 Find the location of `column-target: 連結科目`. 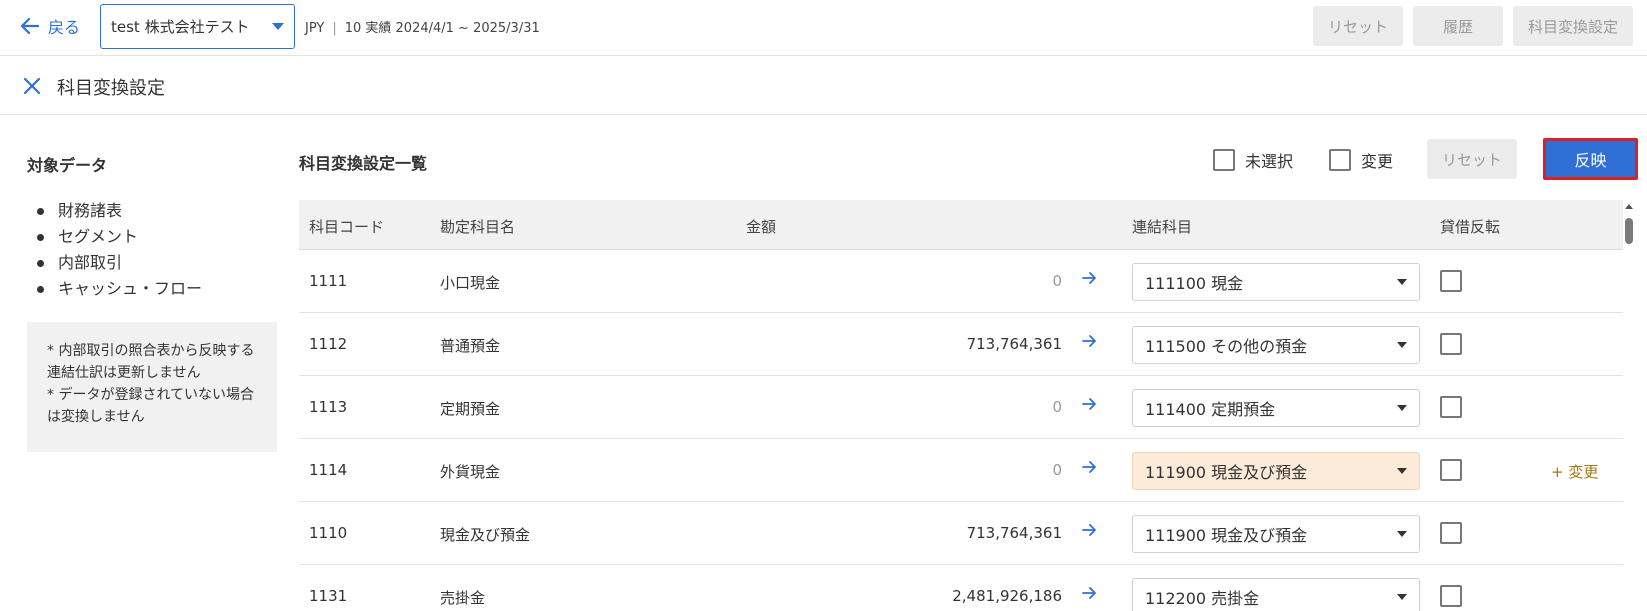

column-target: 連結科目 is located at coordinates (1162, 227).